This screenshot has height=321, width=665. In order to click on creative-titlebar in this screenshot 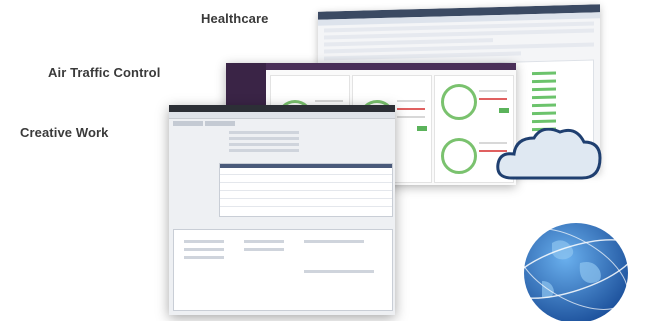, I will do `click(282, 108)`.